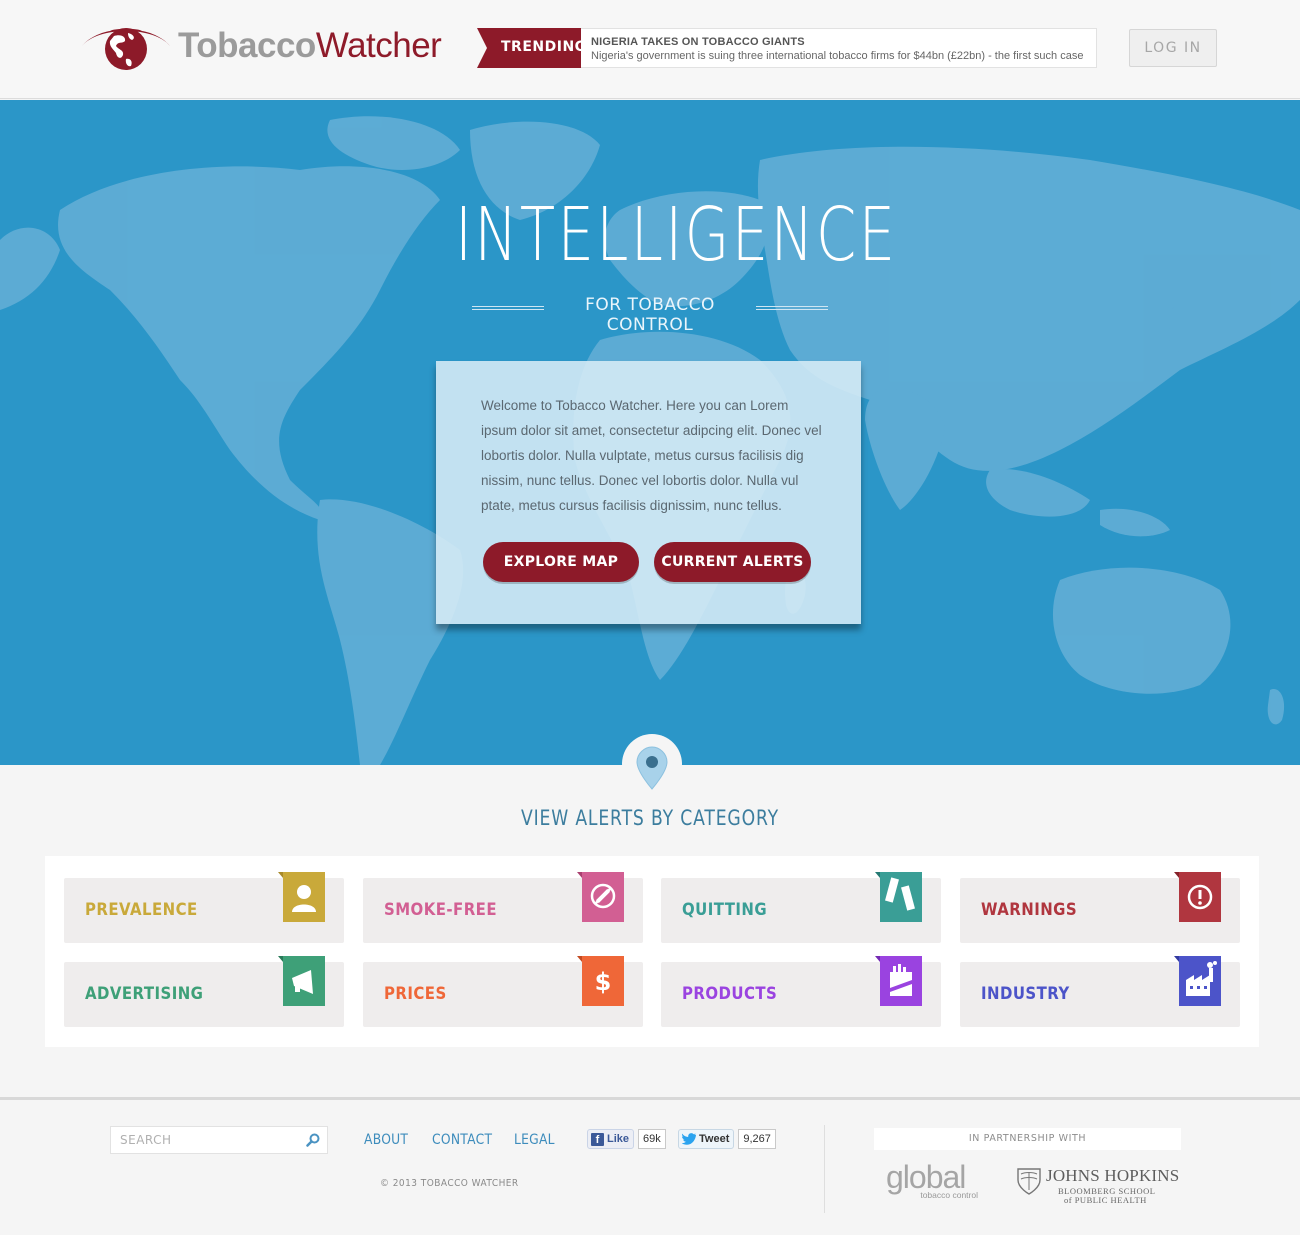 The image size is (1300, 1235). Describe the element at coordinates (801, 907) in the screenshot. I see `category-quitting: QUITTING` at that location.